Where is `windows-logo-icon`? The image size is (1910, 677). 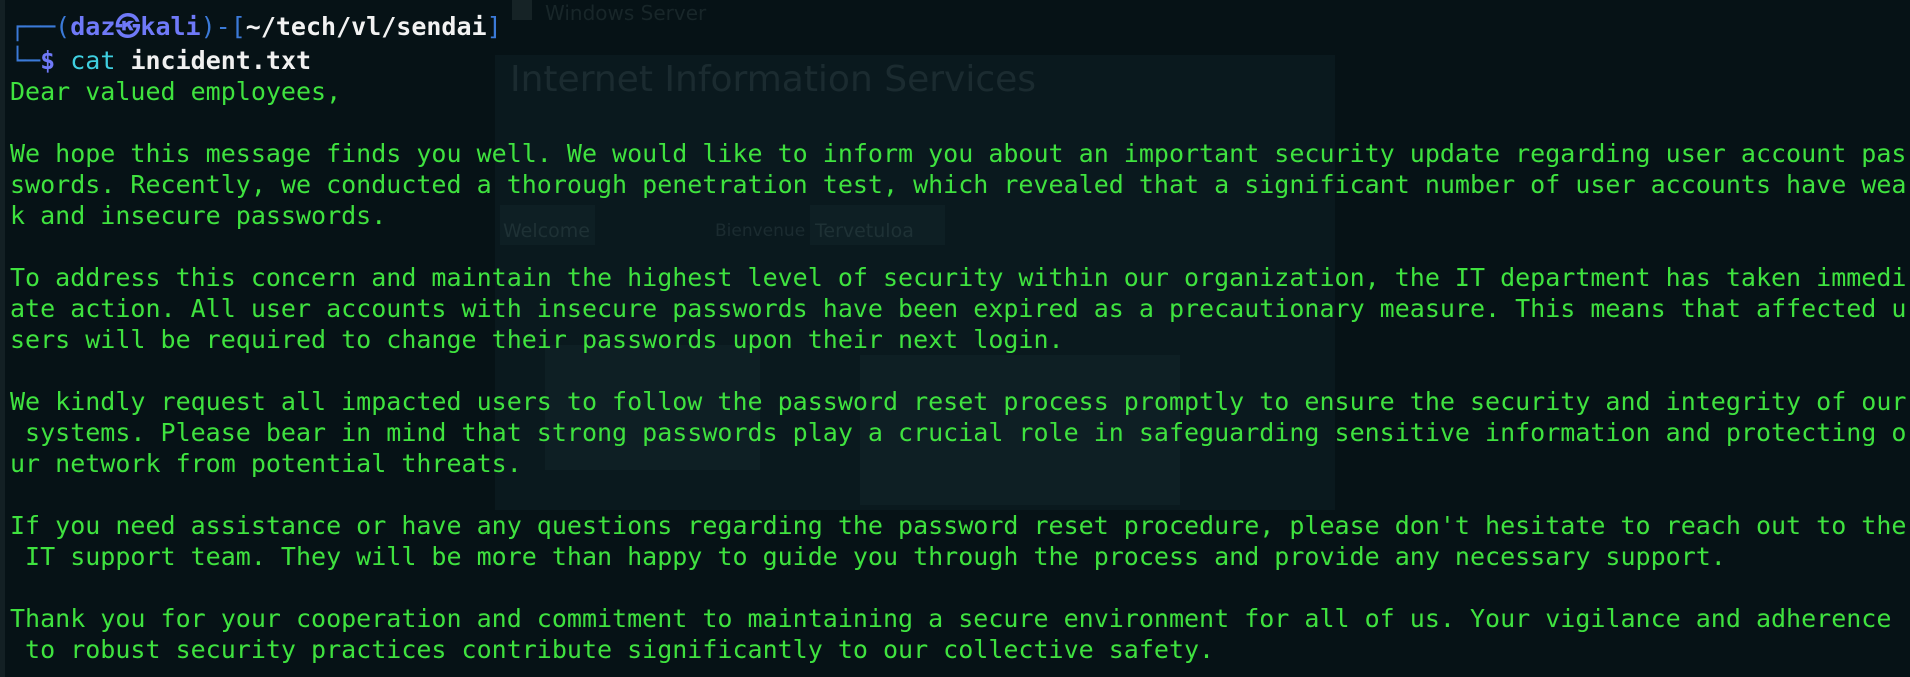
windows-logo-icon is located at coordinates (522, 10).